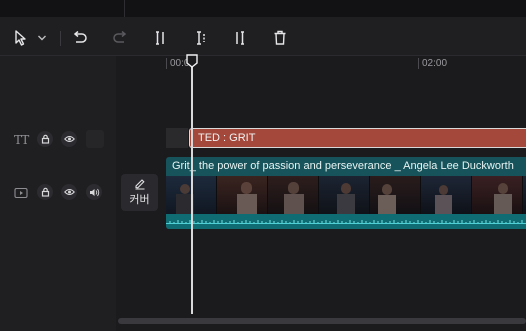  Describe the element at coordinates (139, 200) in the screenshot. I see `cover-label: 커버` at that location.